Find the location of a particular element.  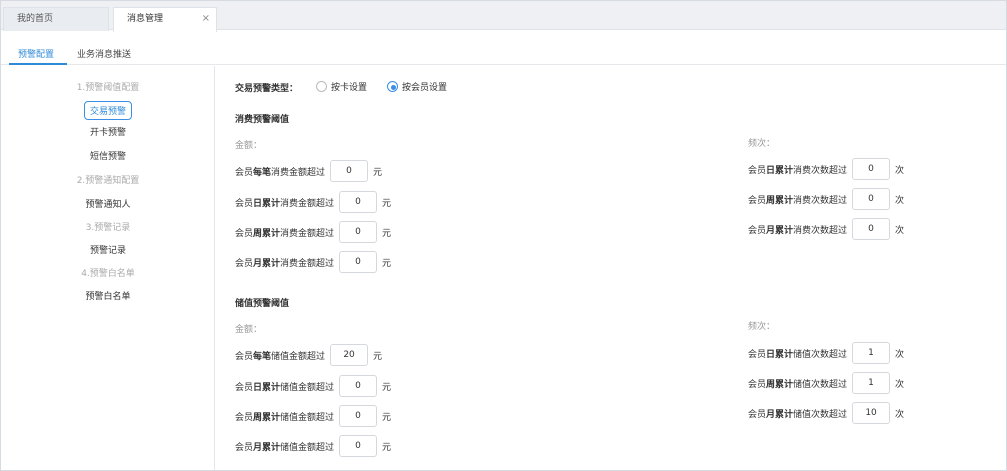

label-period: 每笔 is located at coordinates (262, 172).